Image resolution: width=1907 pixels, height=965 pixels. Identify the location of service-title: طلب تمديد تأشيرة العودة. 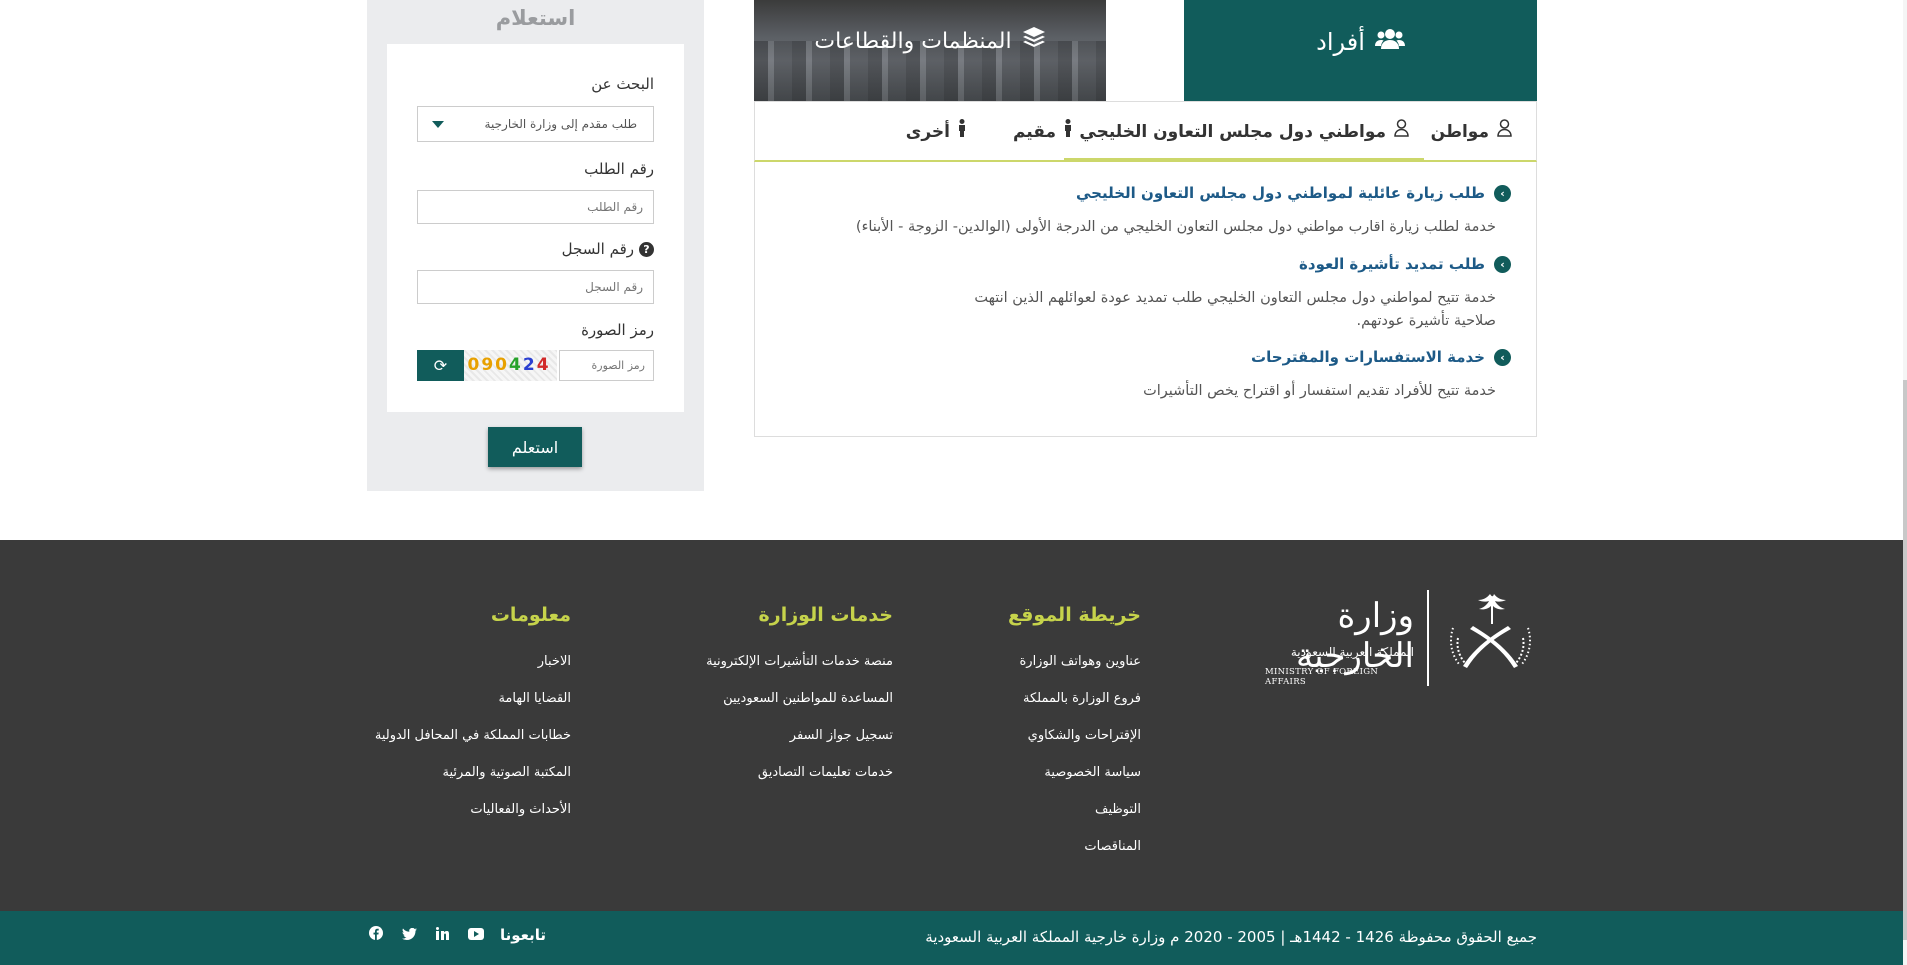
(1392, 264).